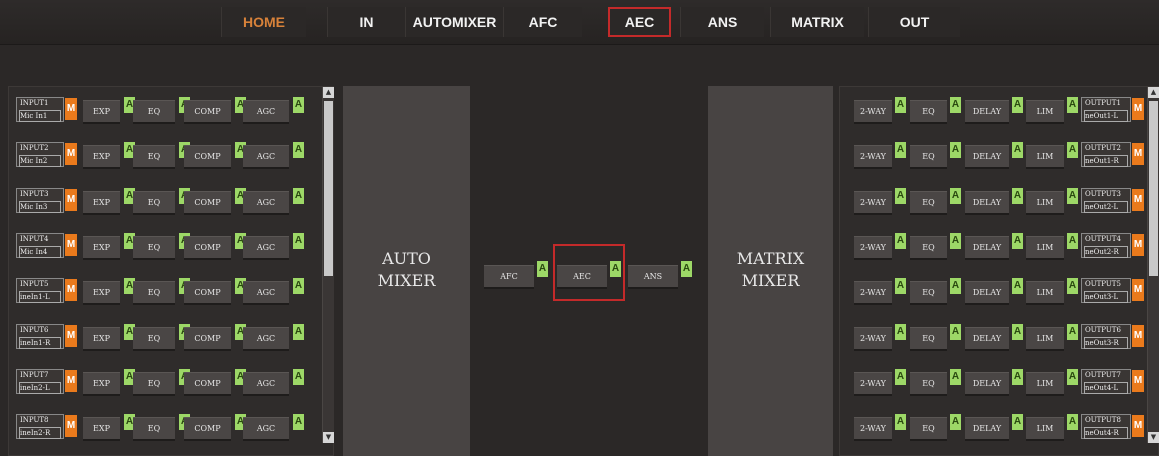  What do you see at coordinates (40, 427) in the screenshot?
I see `input-channel-button: INPUT8 ineIn2-R` at bounding box center [40, 427].